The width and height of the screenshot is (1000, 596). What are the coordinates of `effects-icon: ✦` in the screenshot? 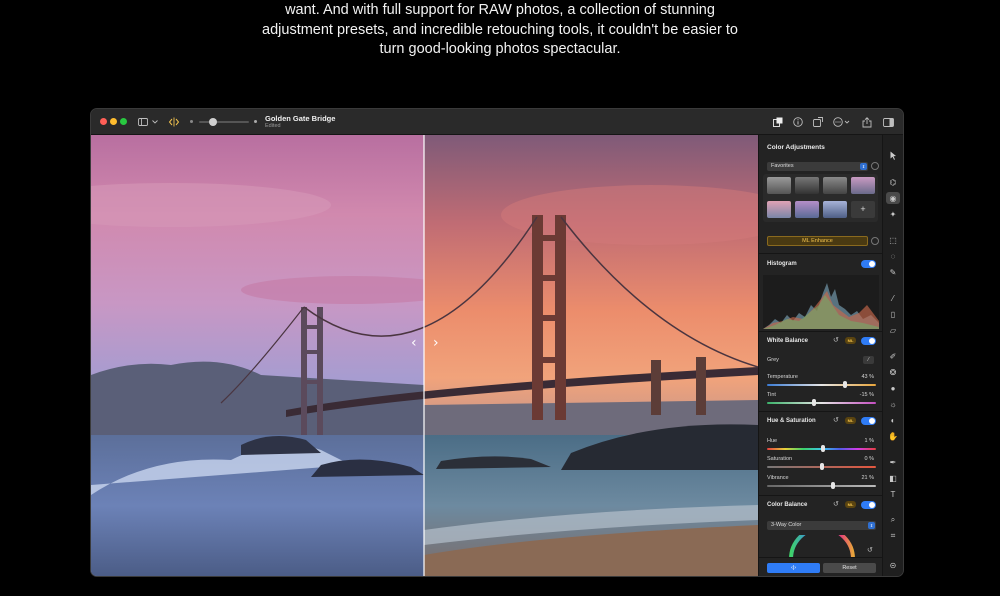 It's located at (893, 214).